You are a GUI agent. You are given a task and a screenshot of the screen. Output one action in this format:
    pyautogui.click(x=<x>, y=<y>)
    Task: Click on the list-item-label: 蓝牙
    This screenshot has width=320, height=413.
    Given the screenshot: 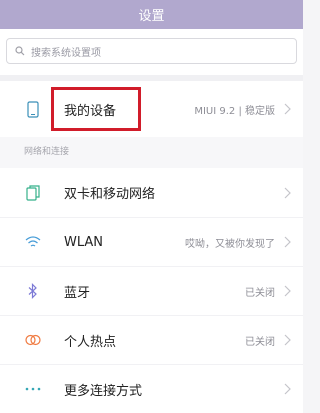 What is the action you would take?
    pyautogui.click(x=77, y=293)
    